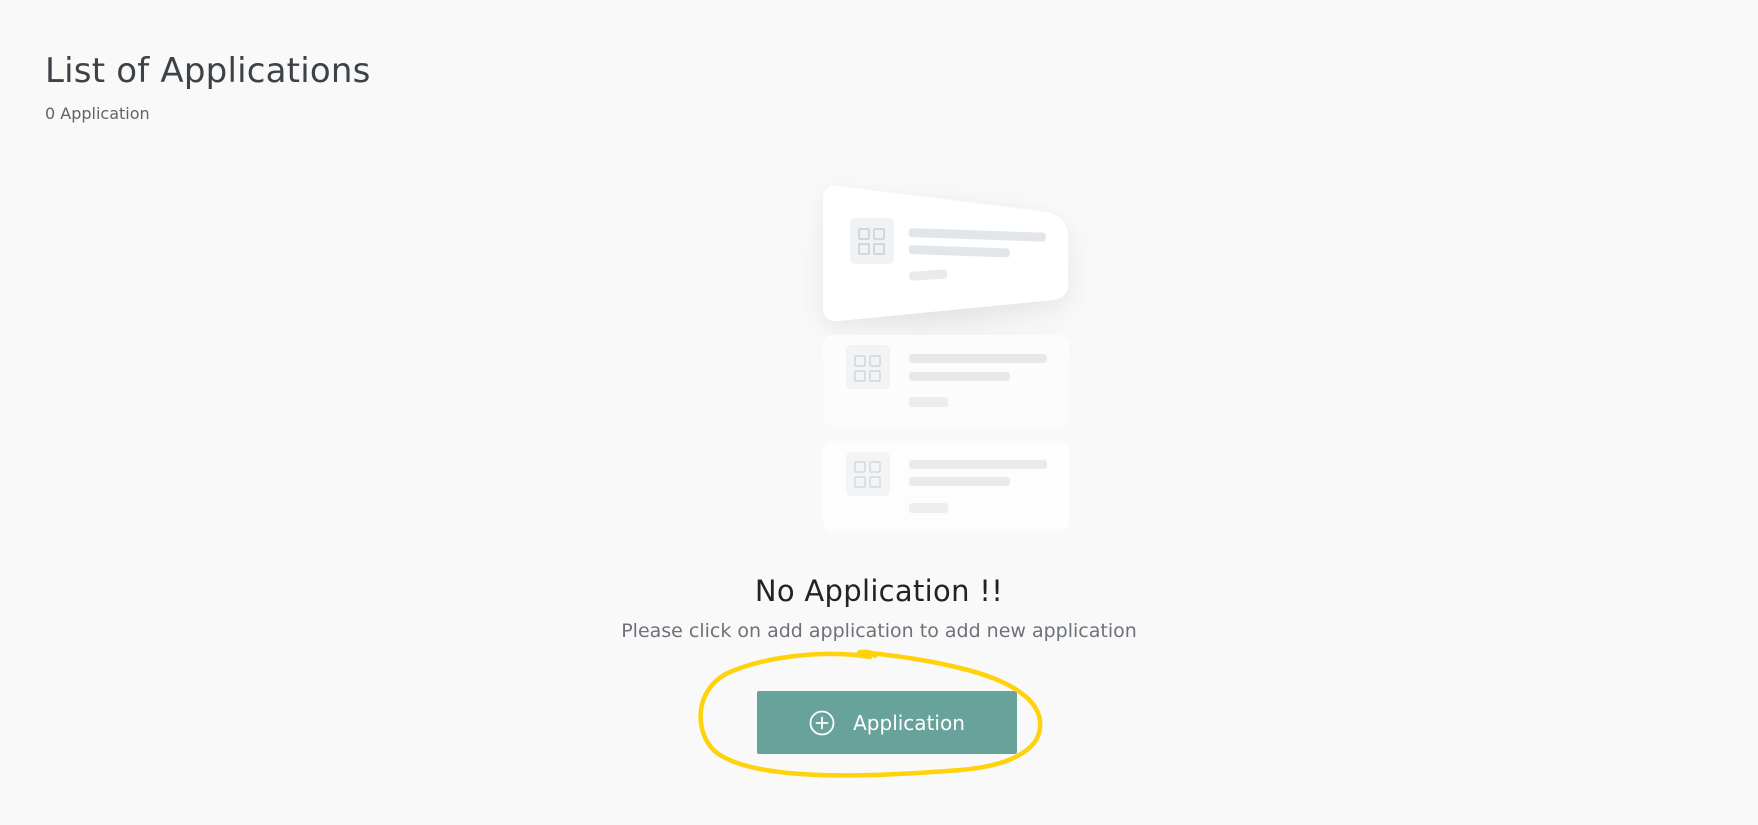 This screenshot has height=825, width=1758. What do you see at coordinates (879, 591) in the screenshot?
I see `empty-state-title: No Application !!` at bounding box center [879, 591].